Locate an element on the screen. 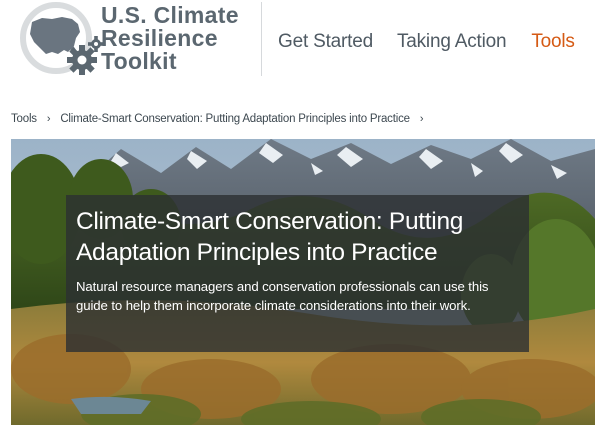 The image size is (595, 431). nav-get-started: Get Started is located at coordinates (325, 42).